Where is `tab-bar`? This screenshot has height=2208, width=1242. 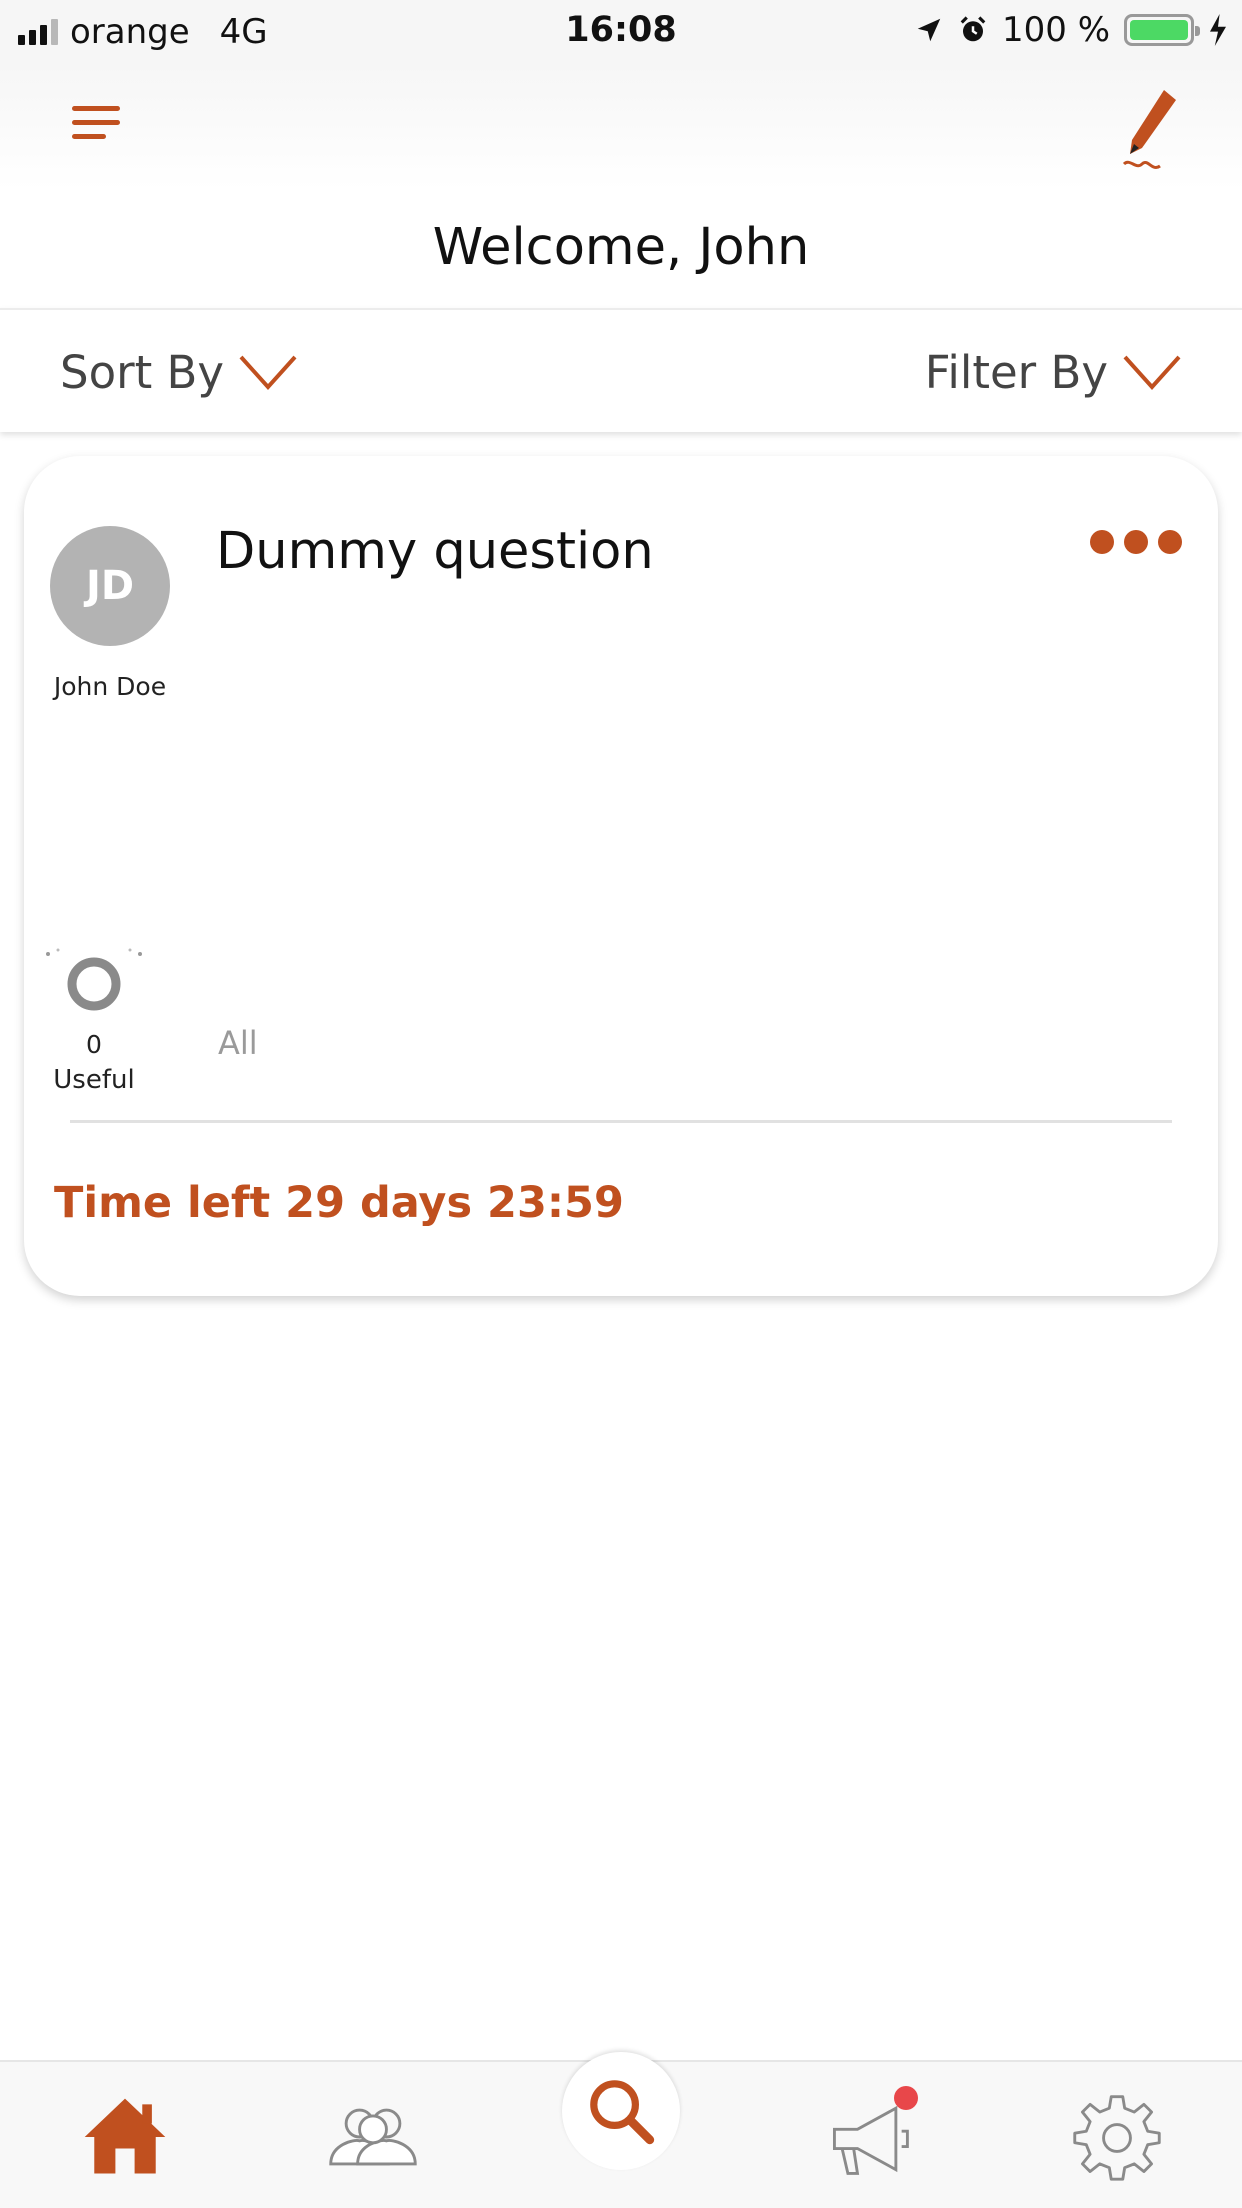
tab-bar is located at coordinates (621, 2130).